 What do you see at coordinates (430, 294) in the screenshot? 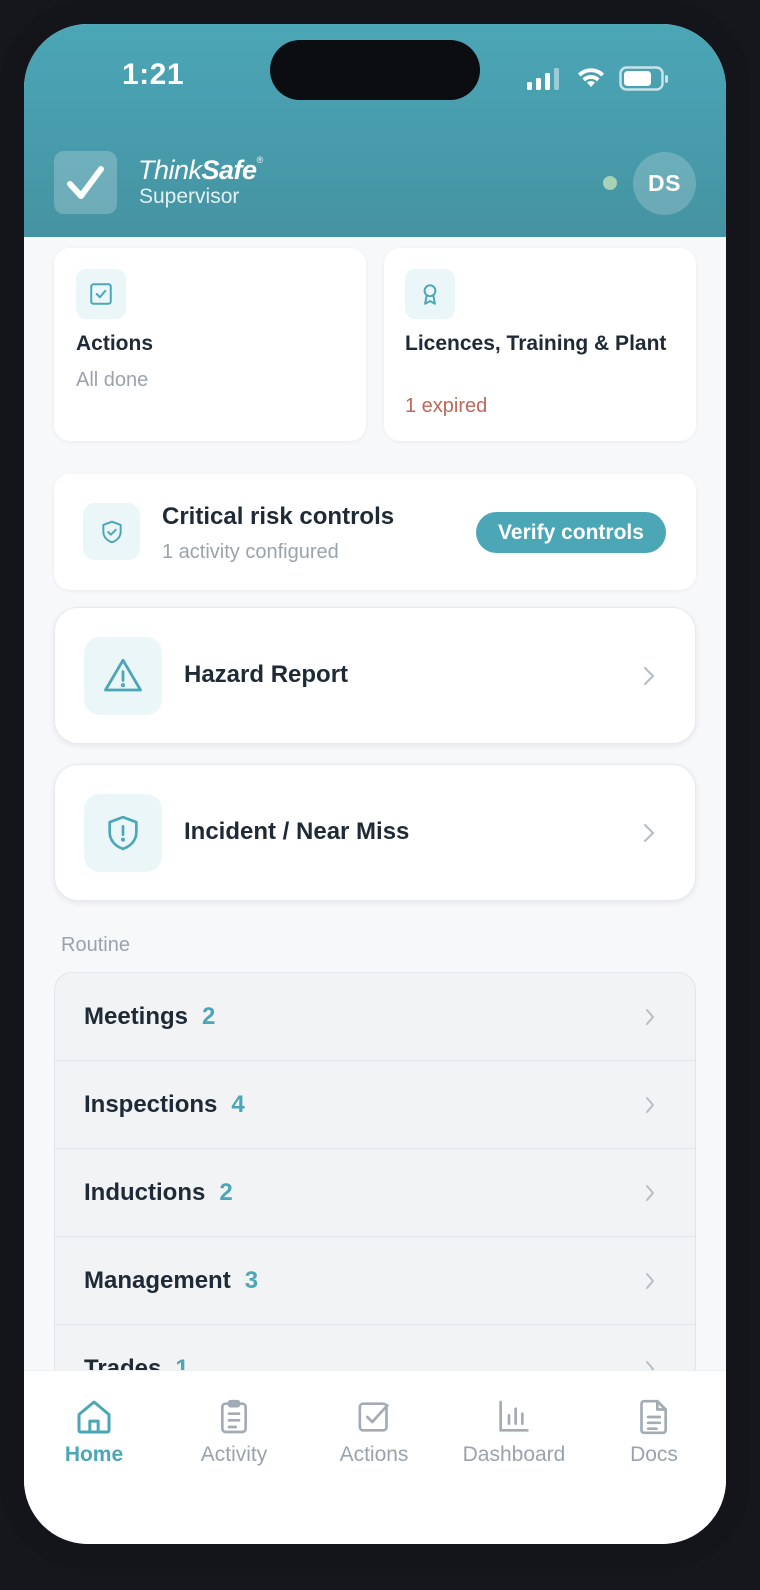
I see `award-icon` at bounding box center [430, 294].